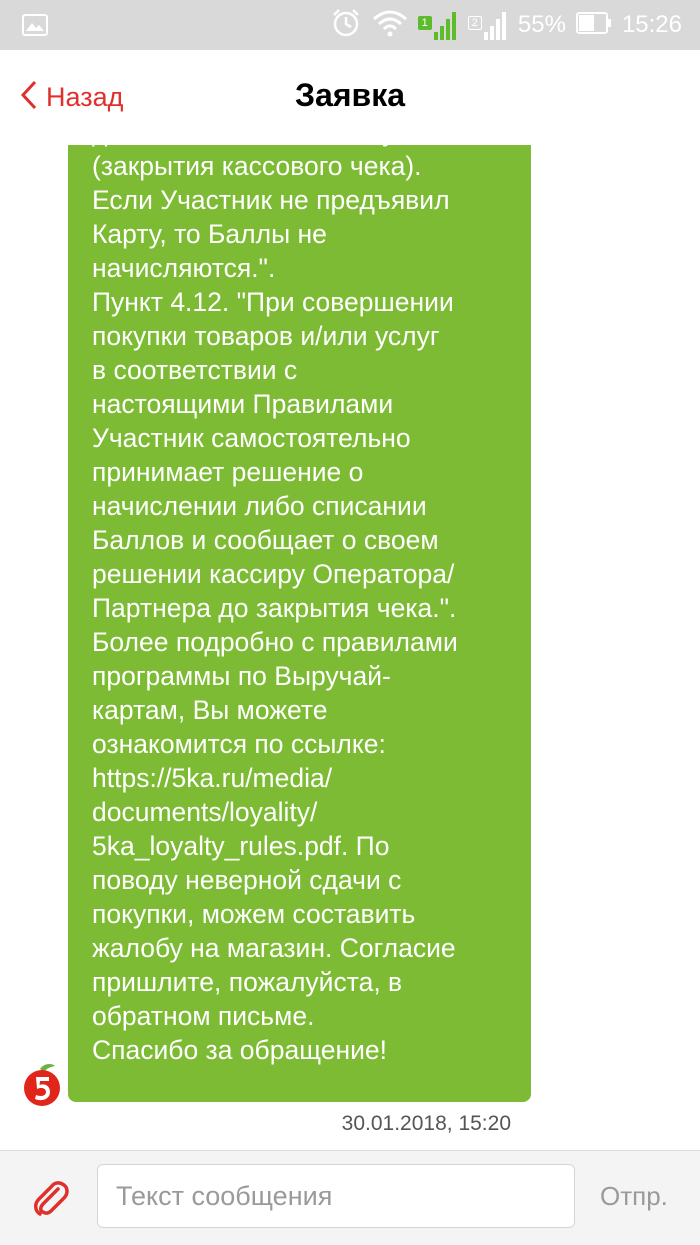 This screenshot has height=1245, width=700. I want to click on send-button: Отпр., so click(634, 1196).